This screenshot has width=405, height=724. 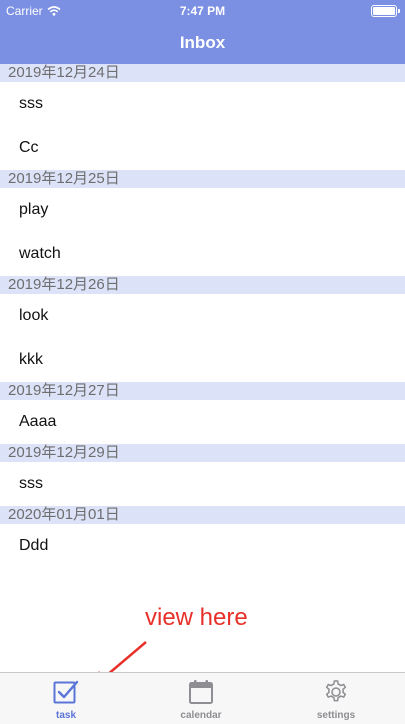 I want to click on status-bar: Carrier 7:47 PM, so click(x=202, y=11).